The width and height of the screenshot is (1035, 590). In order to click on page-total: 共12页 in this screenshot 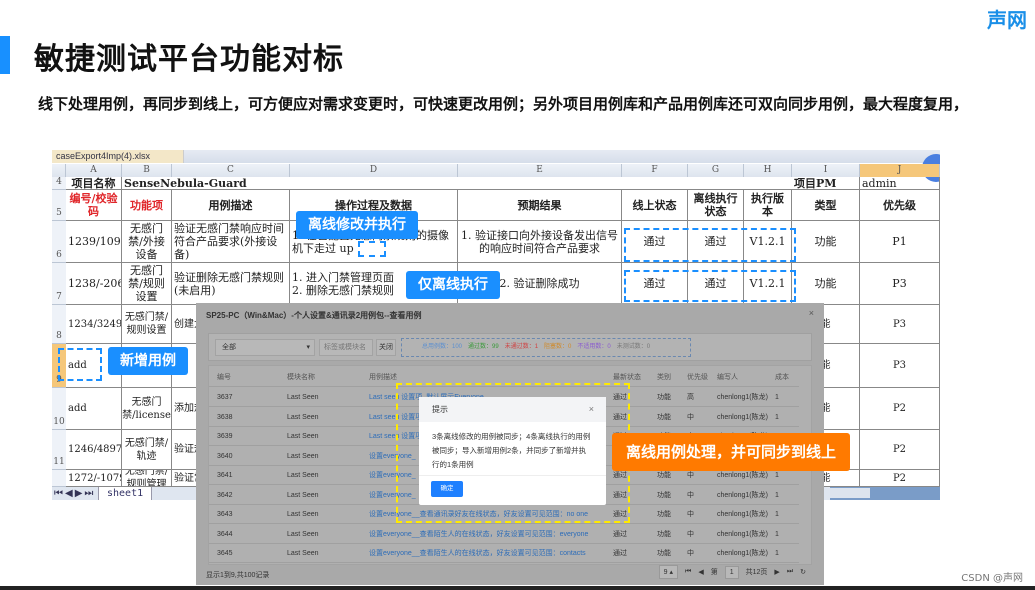, I will do `click(756, 572)`.